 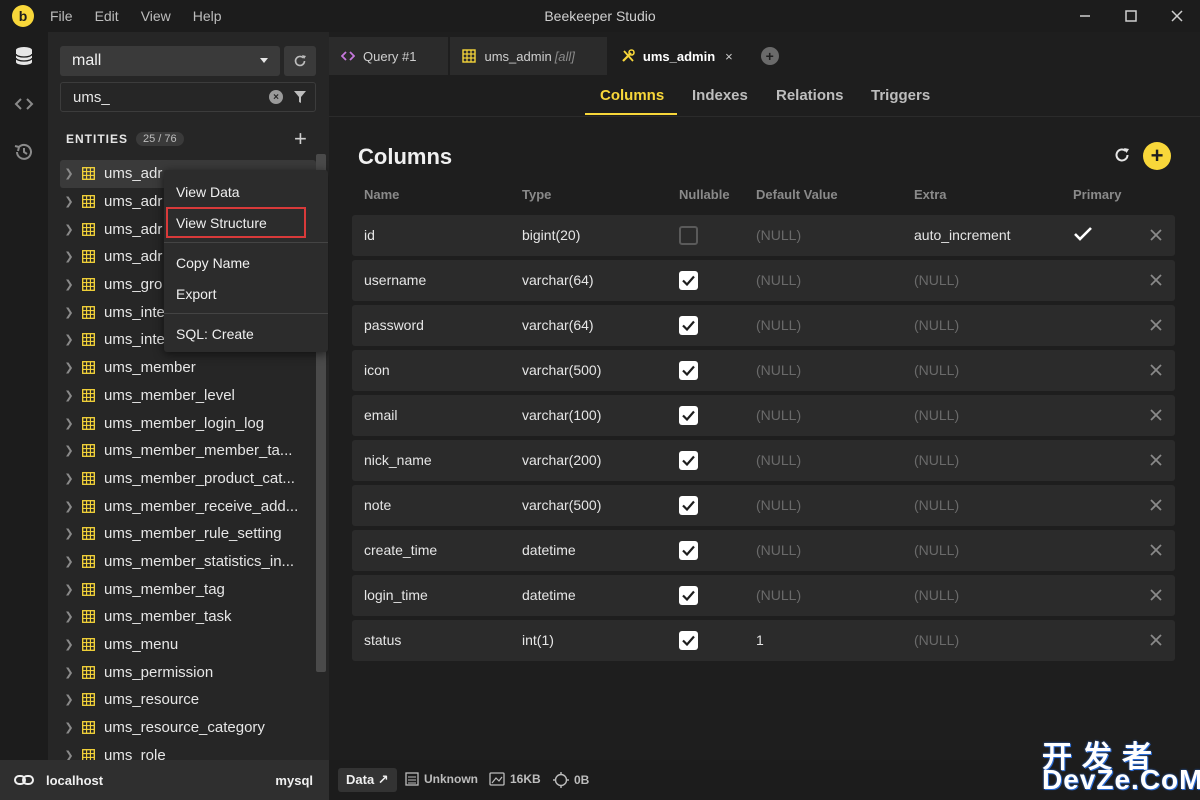 What do you see at coordinates (380, 415) in the screenshot?
I see `column-name-cell: email` at bounding box center [380, 415].